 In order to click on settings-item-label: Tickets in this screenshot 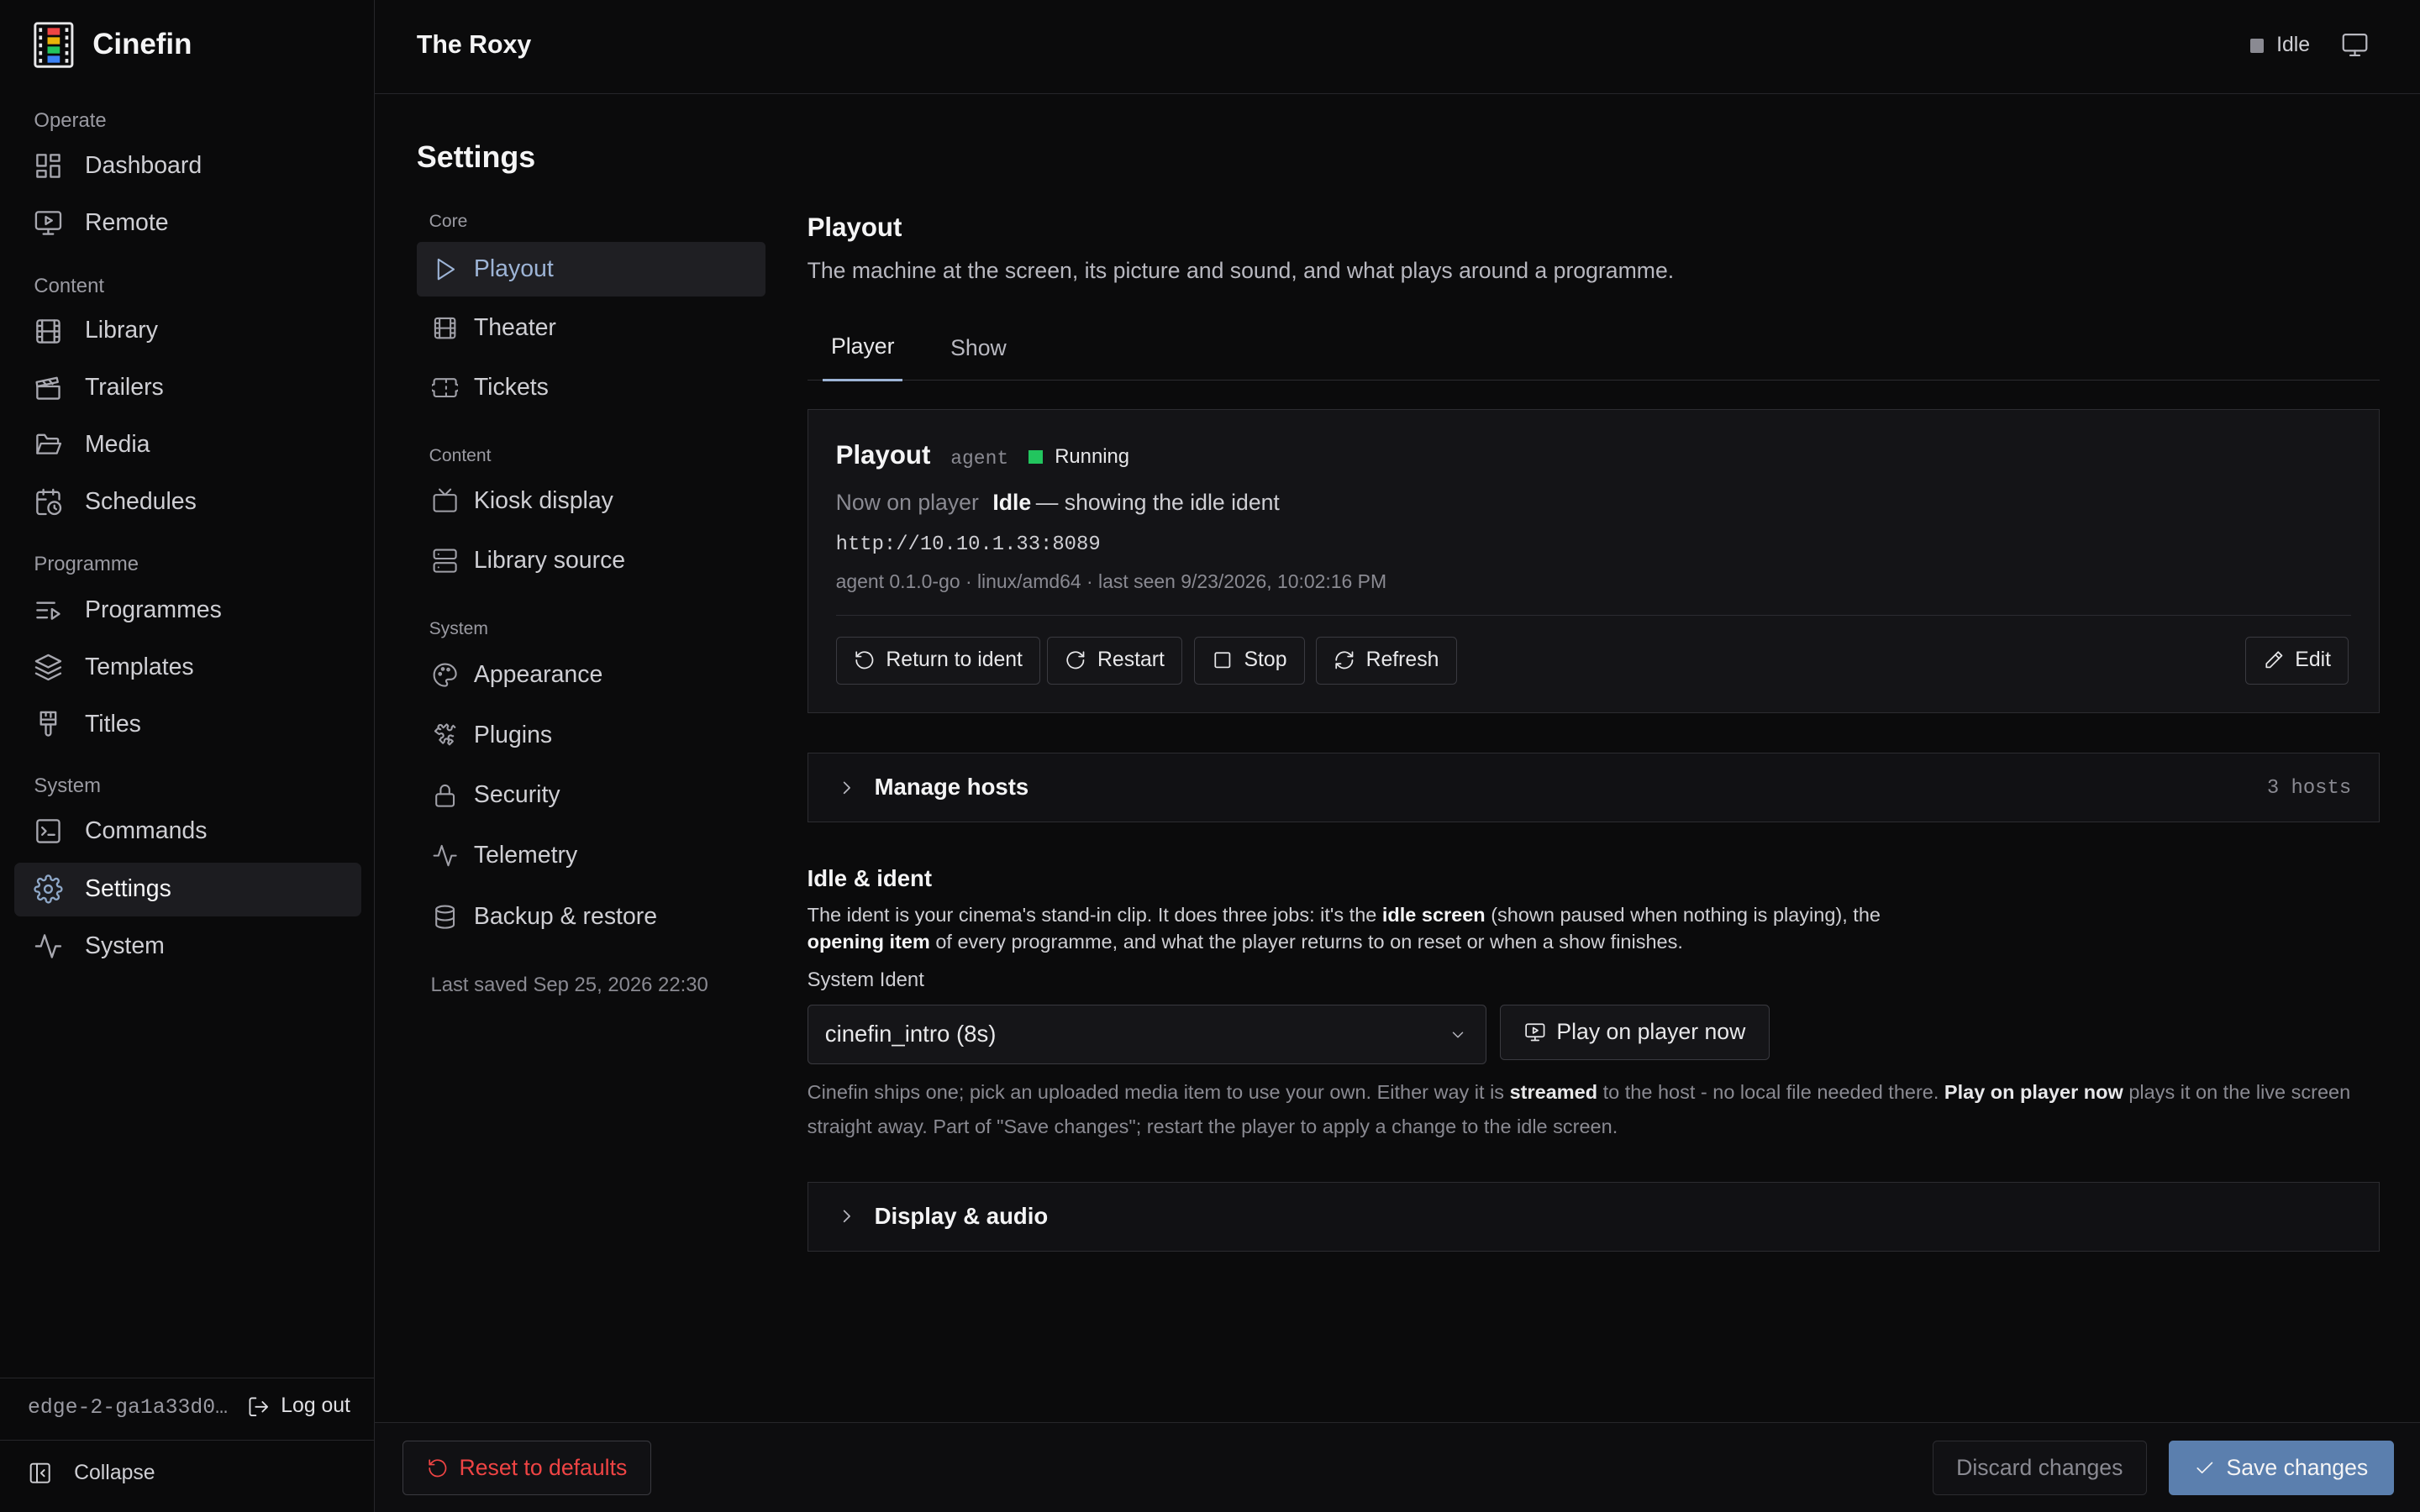, I will do `click(511, 388)`.